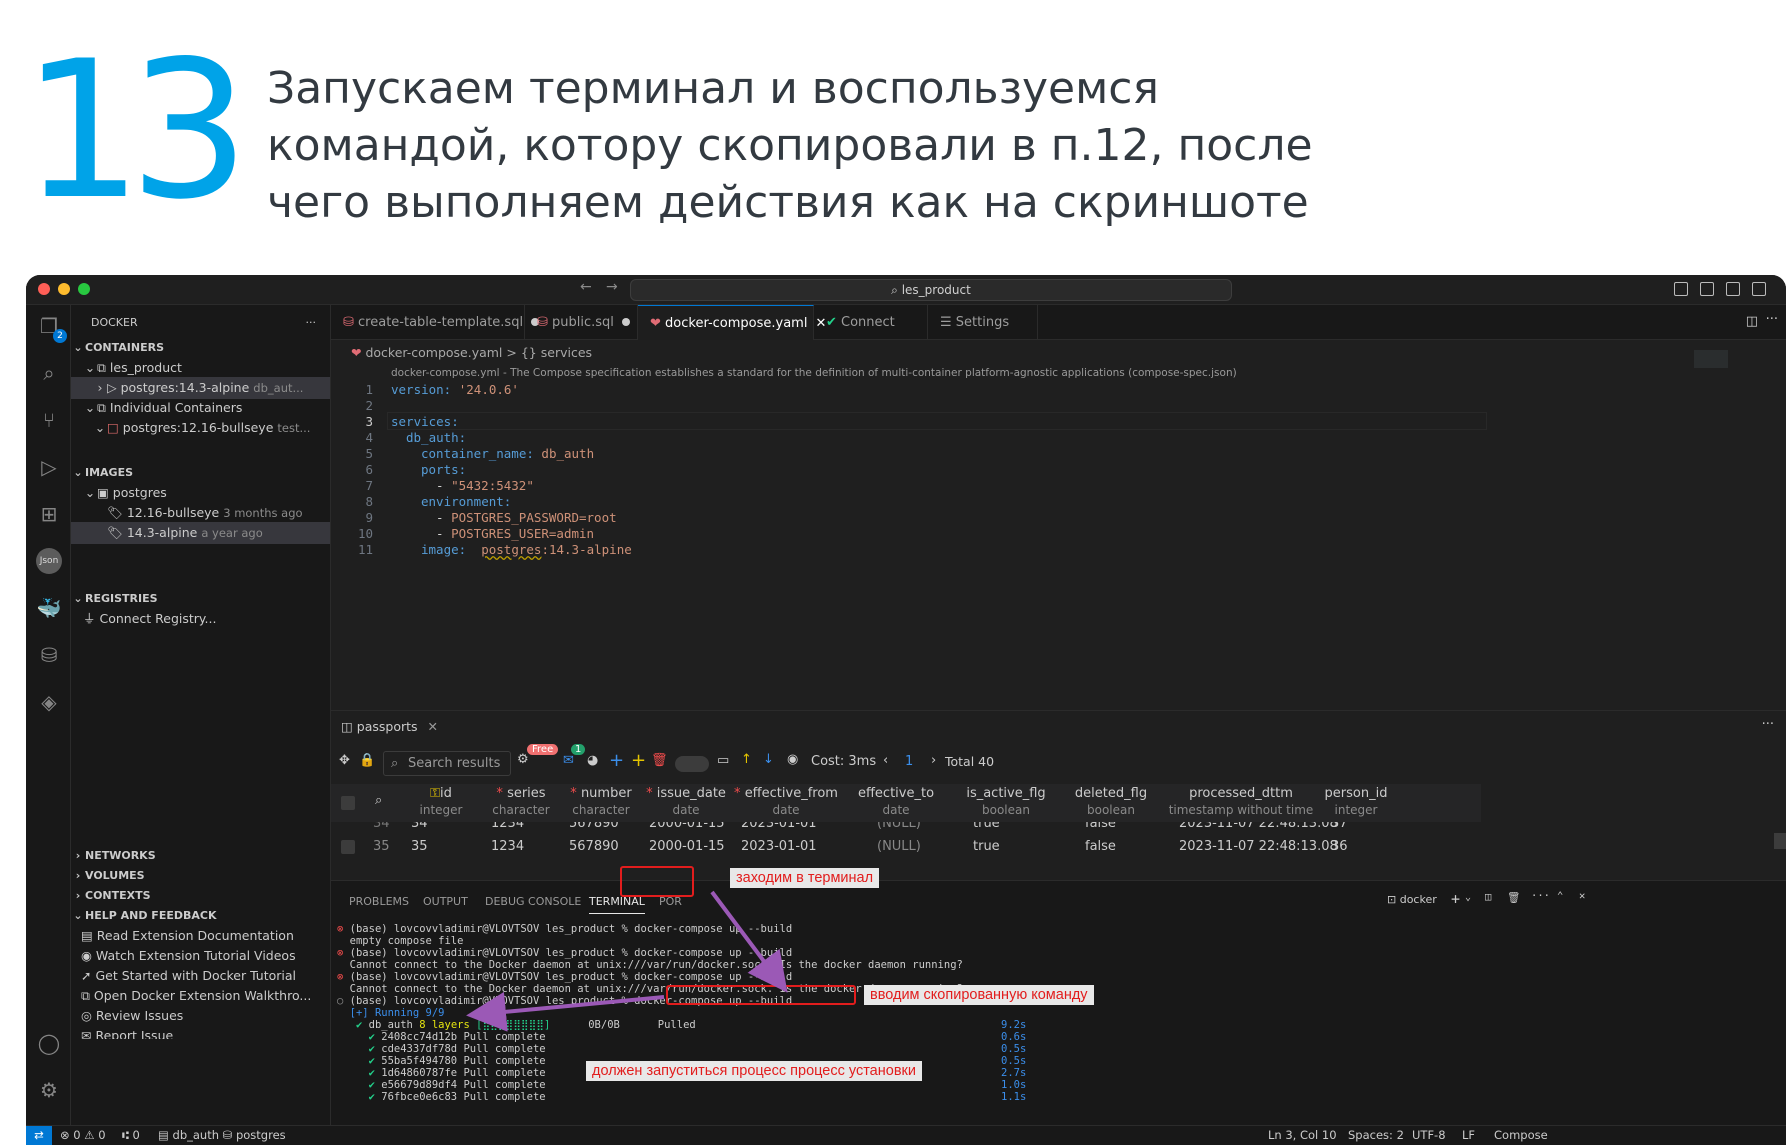 The width and height of the screenshot is (1789, 1147). Describe the element at coordinates (627, 961) in the screenshot. I see `annotation-arrows` at that location.